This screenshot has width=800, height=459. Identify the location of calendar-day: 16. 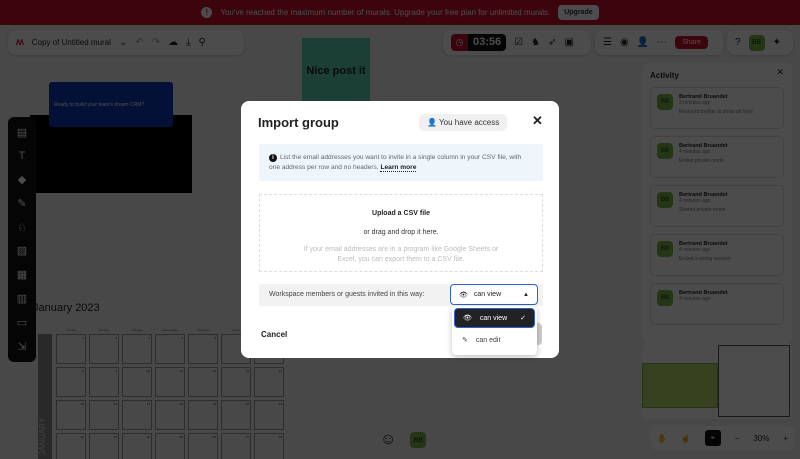
(104, 415).